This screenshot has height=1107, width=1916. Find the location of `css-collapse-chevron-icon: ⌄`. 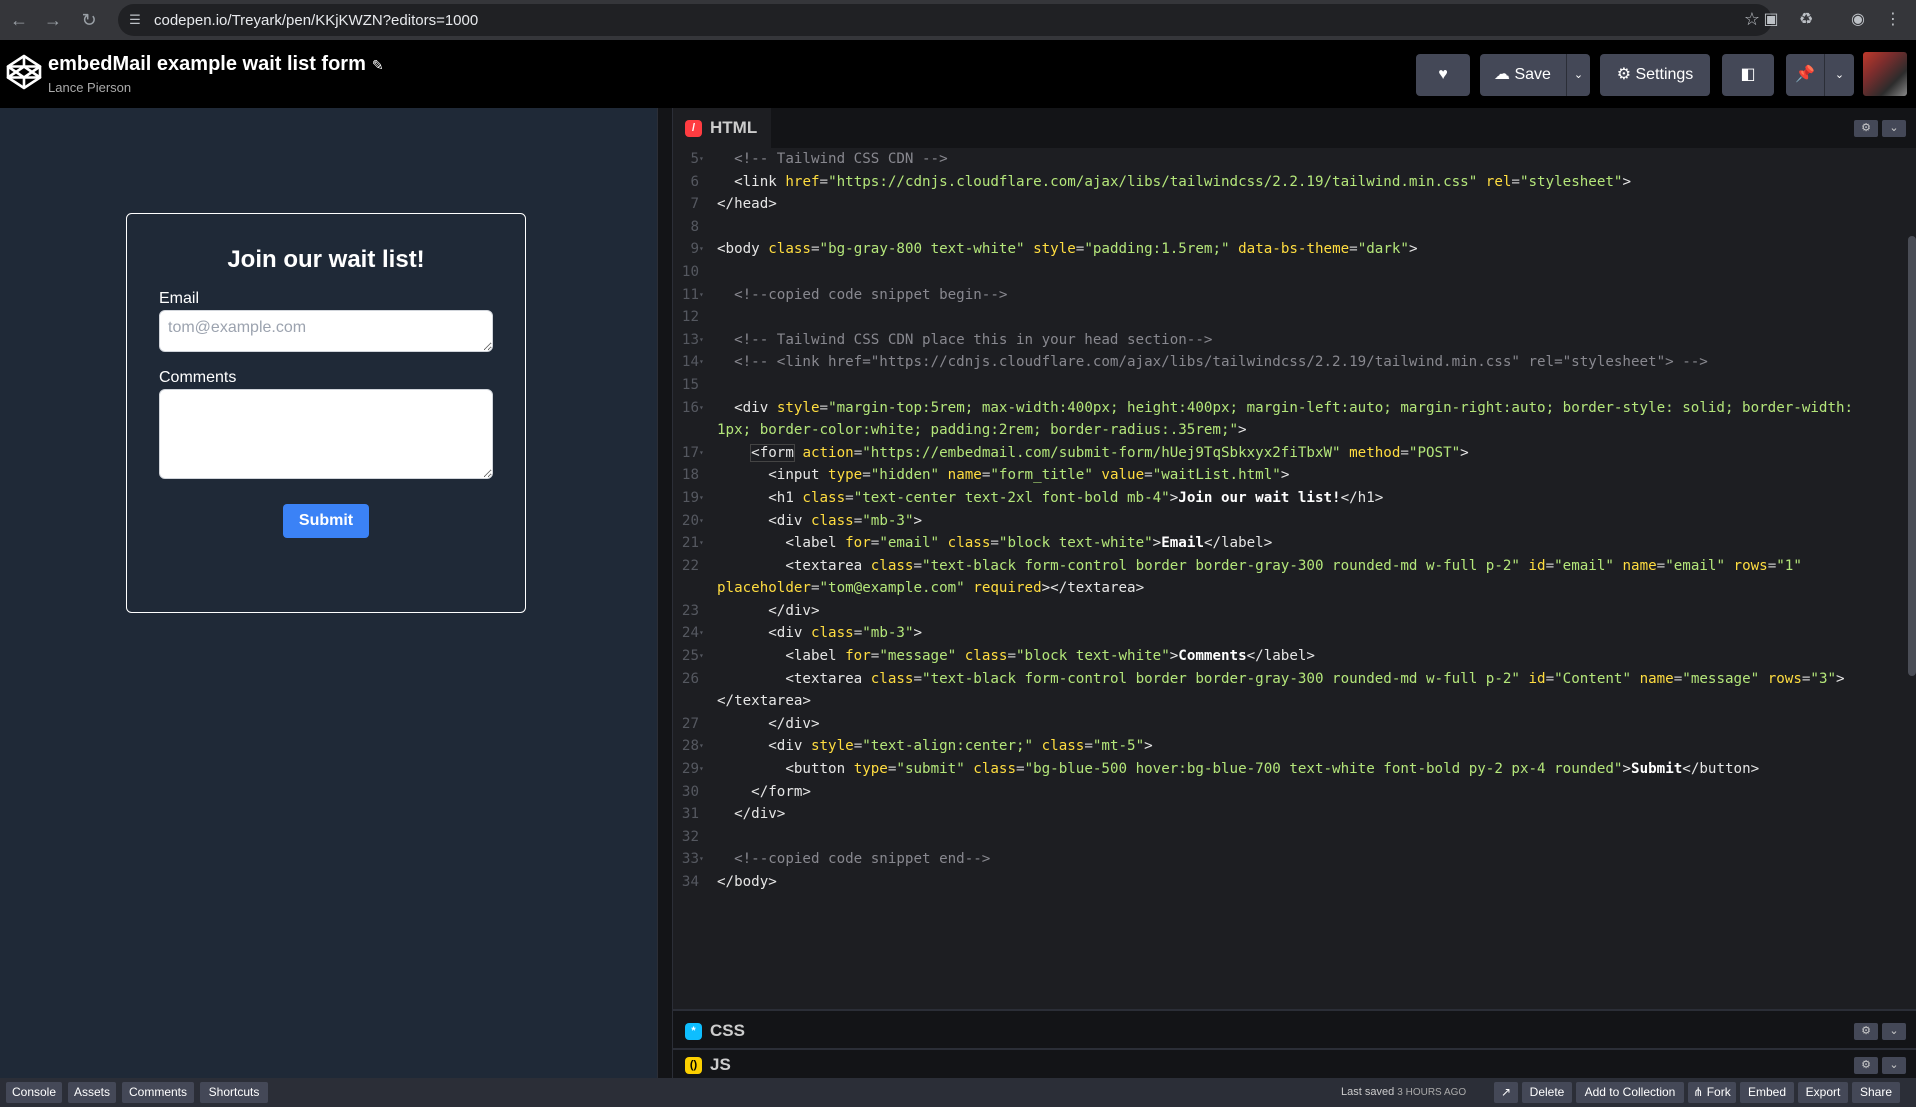

css-collapse-chevron-icon: ⌄ is located at coordinates (1894, 1031).